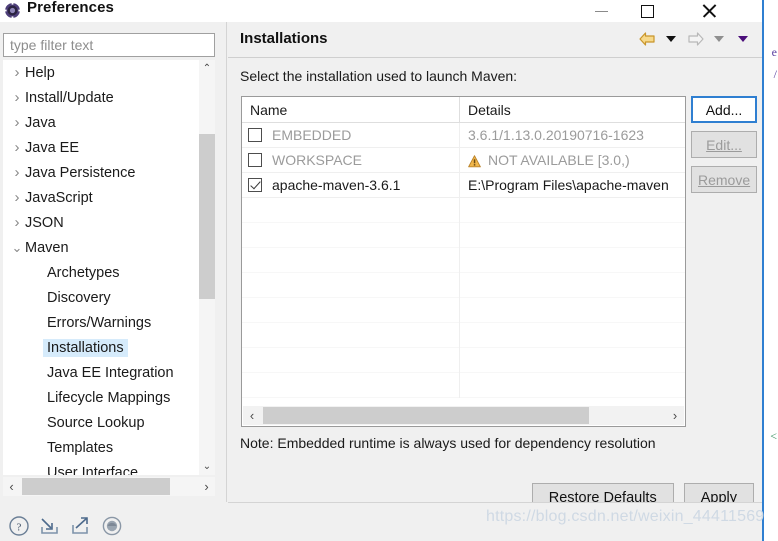 The height and width of the screenshot is (541, 778). What do you see at coordinates (312, 135) in the screenshot?
I see `installation-name: EMBEDDED` at bounding box center [312, 135].